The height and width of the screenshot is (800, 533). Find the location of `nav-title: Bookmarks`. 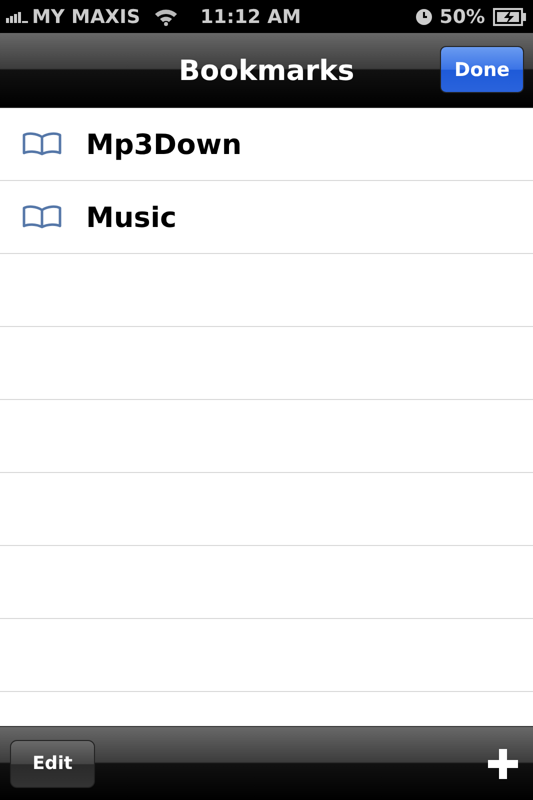

nav-title: Bookmarks is located at coordinates (266, 70).